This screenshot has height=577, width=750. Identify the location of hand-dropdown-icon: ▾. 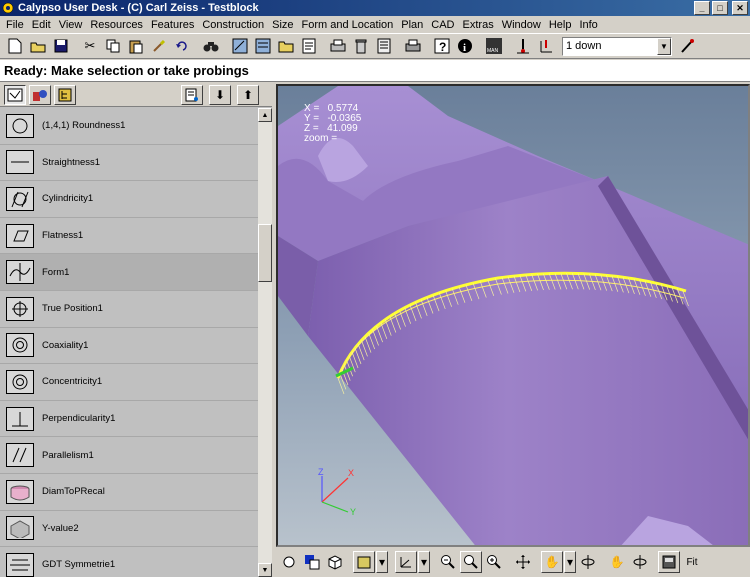
(570, 562).